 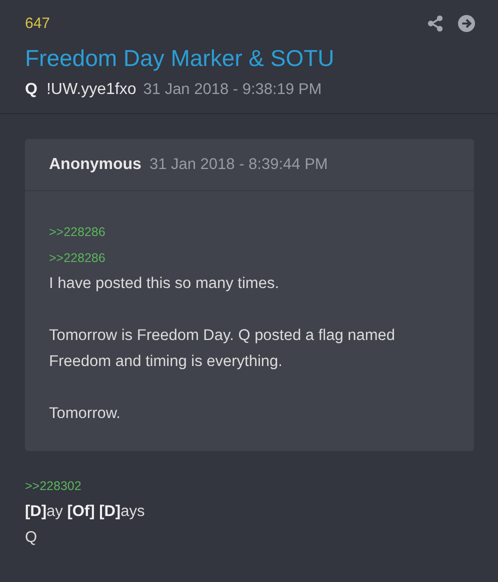 I want to click on message-text: Tomorrow is Freedom Day. Q posted a flag named Freedom and timing is everything., so click(x=222, y=349).